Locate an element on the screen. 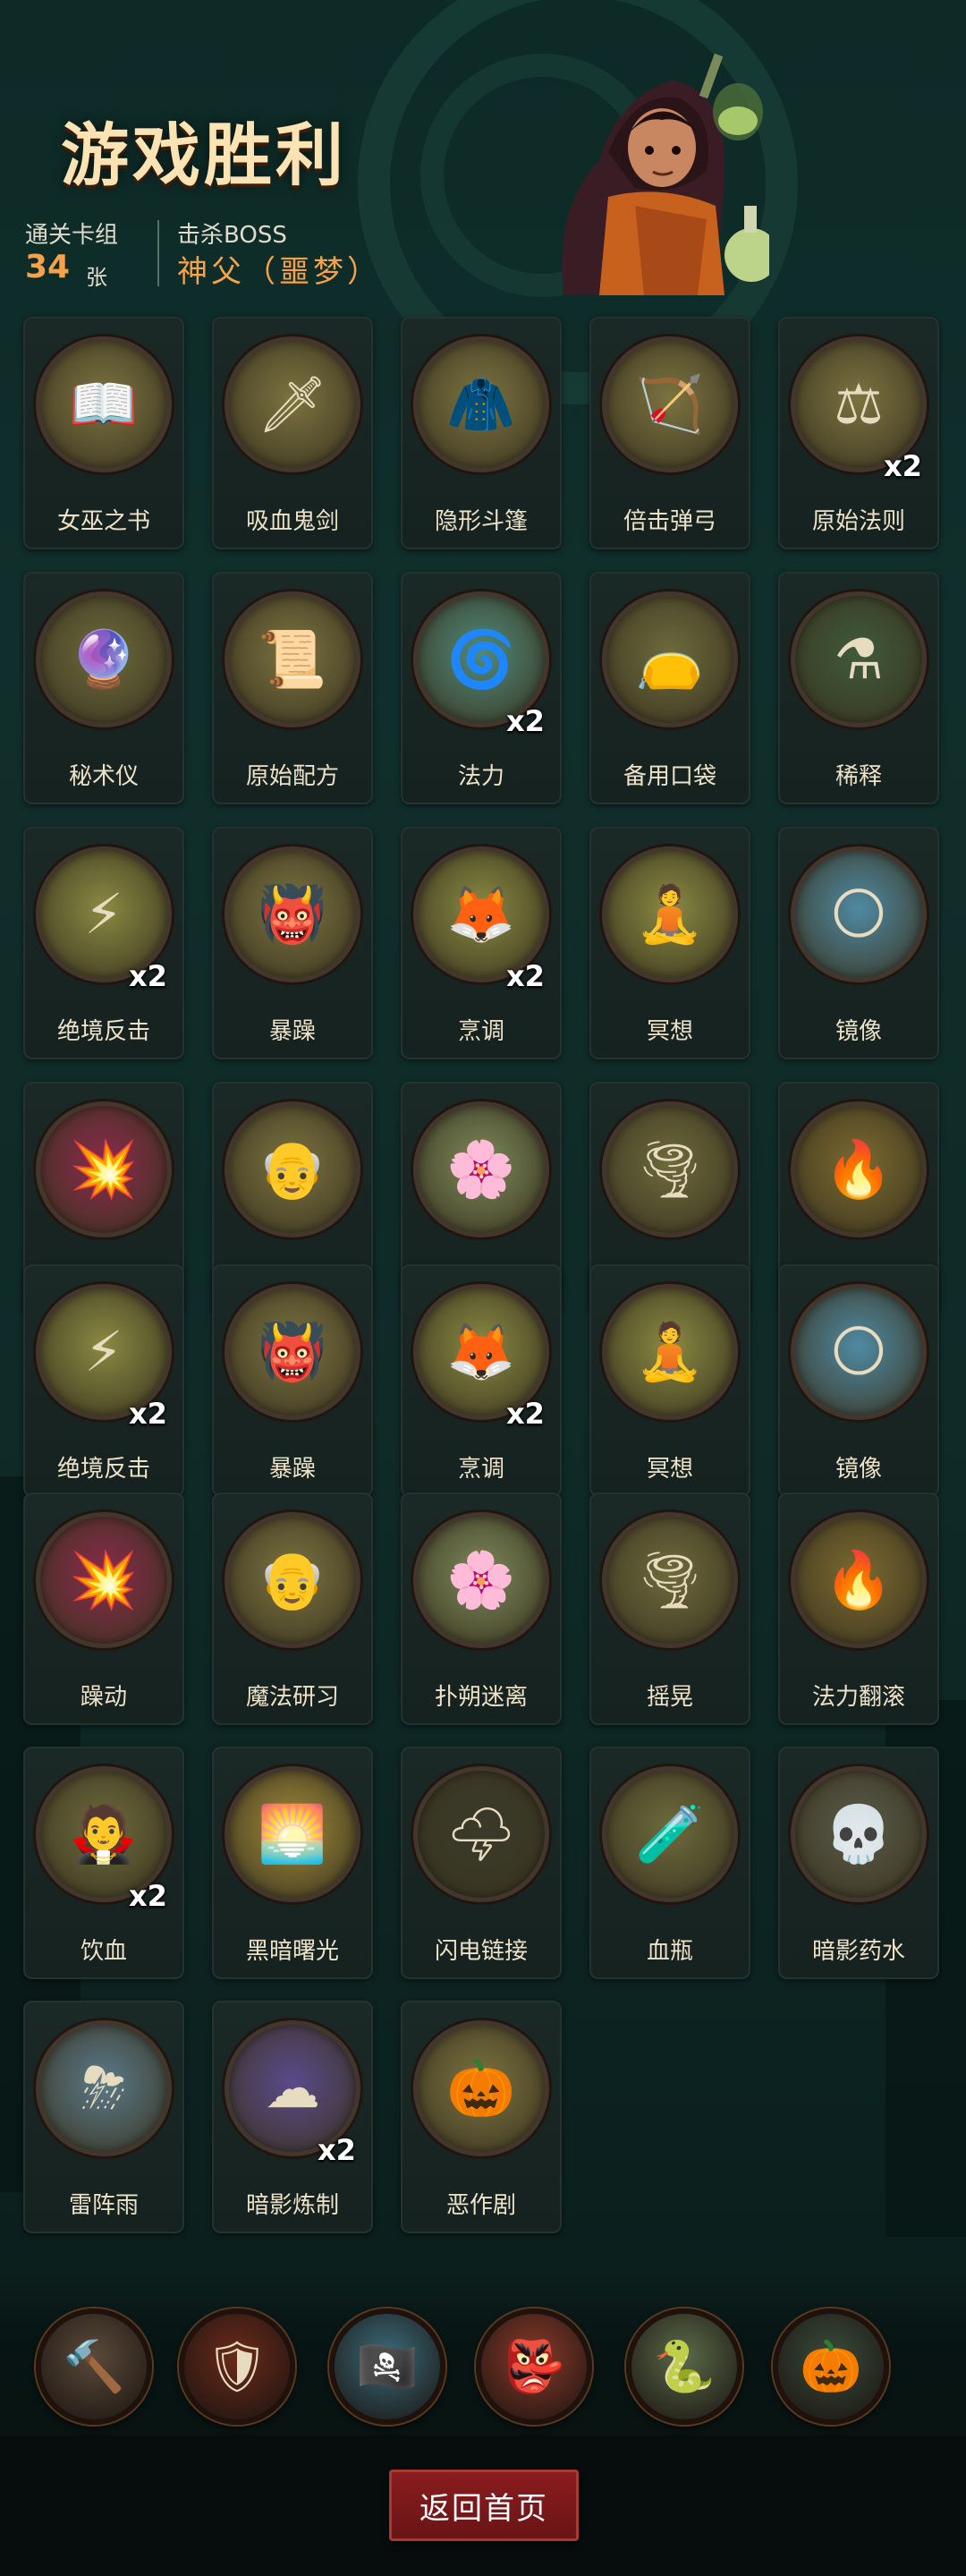 This screenshot has width=966, height=2576. defeated-boss-portrait: 🎃 is located at coordinates (831, 2366).